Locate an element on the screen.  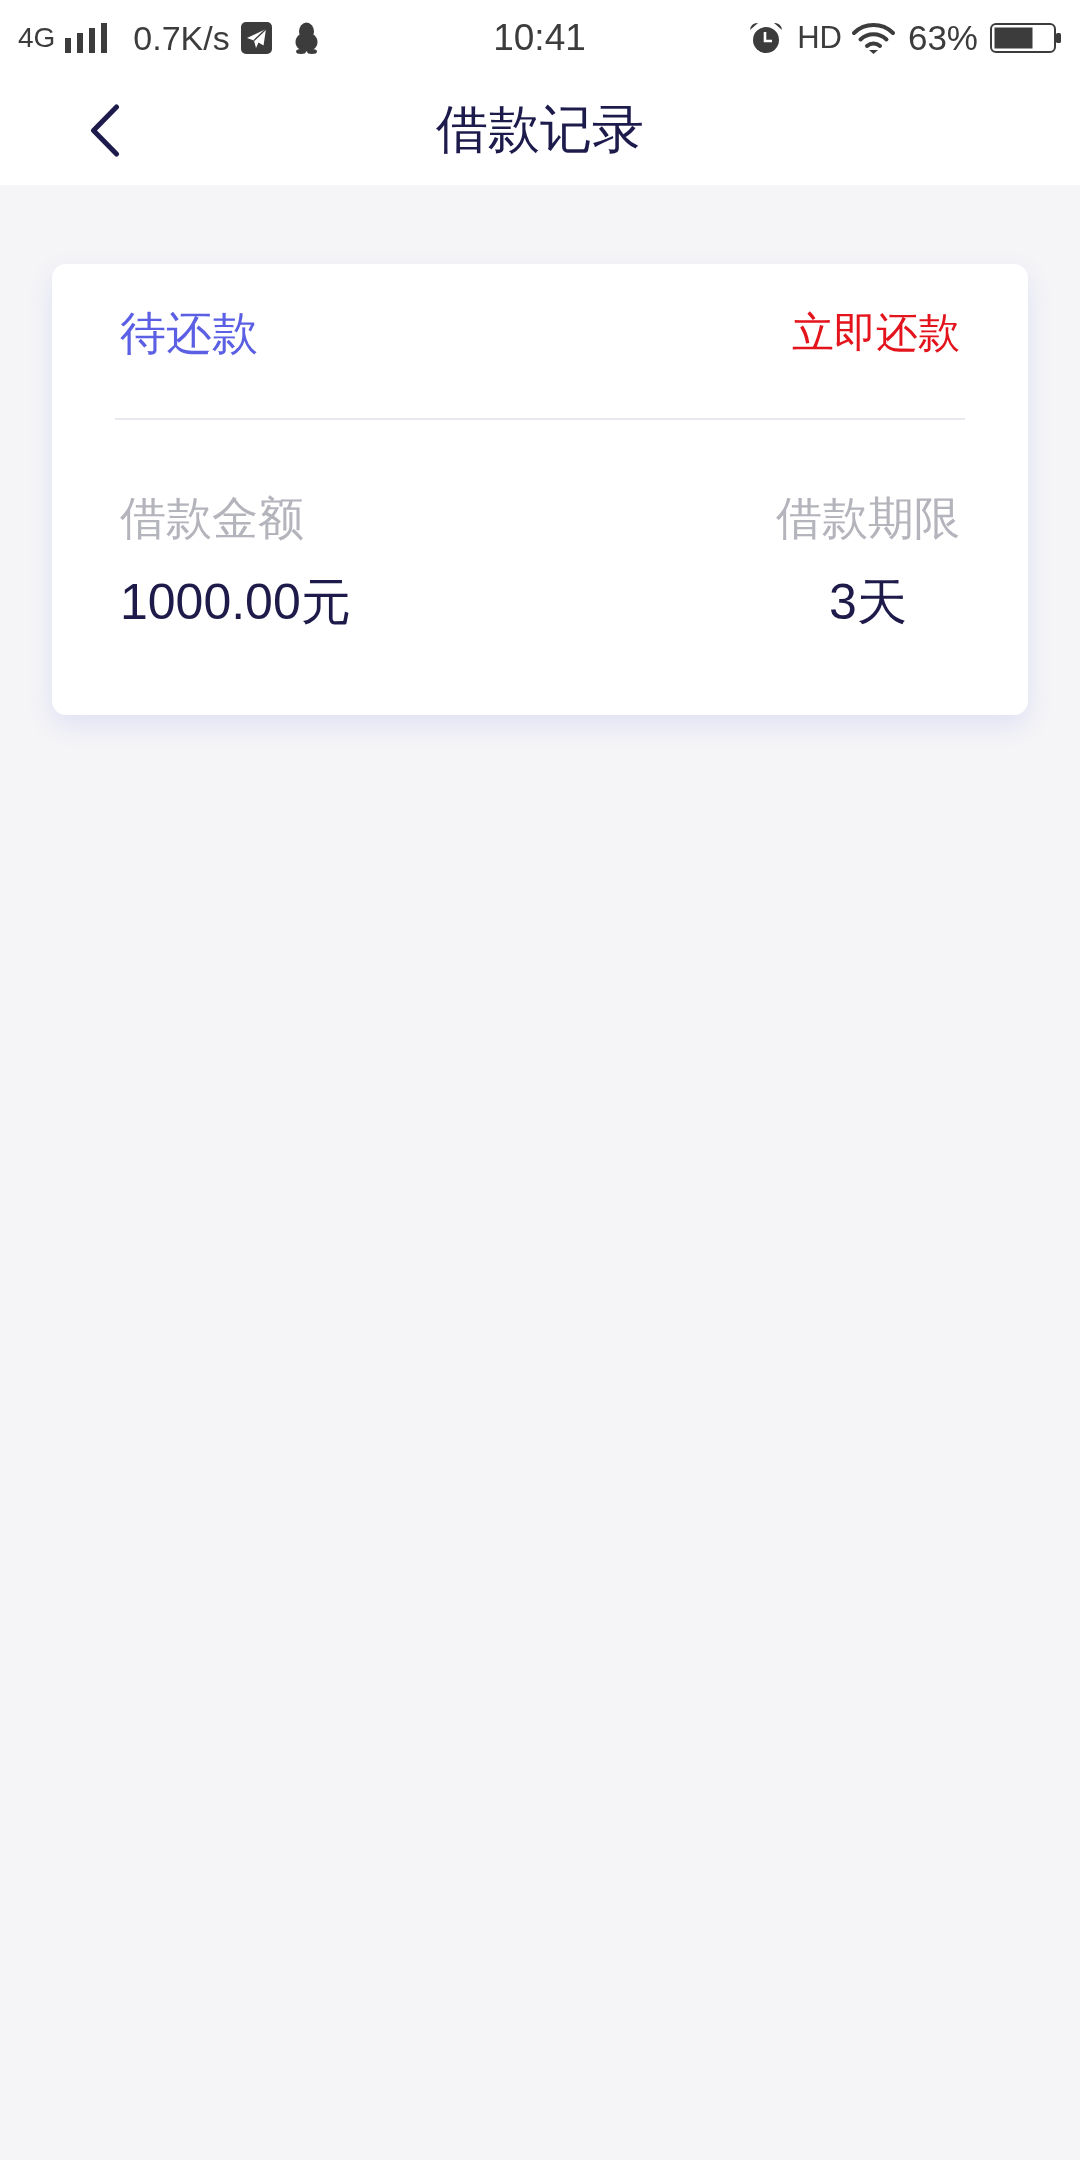
battery-icon is located at coordinates (1025, 37).